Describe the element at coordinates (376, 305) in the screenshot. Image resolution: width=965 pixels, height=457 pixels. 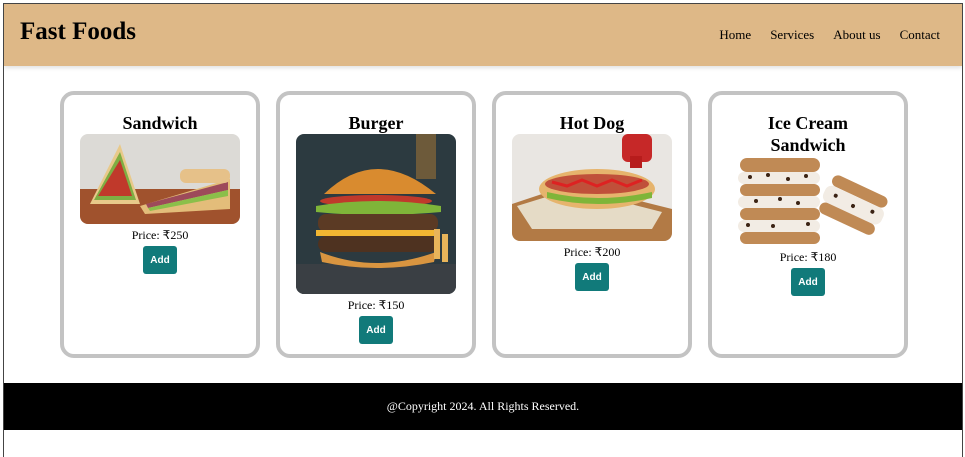
I see `product-price: Price: ₹150` at that location.